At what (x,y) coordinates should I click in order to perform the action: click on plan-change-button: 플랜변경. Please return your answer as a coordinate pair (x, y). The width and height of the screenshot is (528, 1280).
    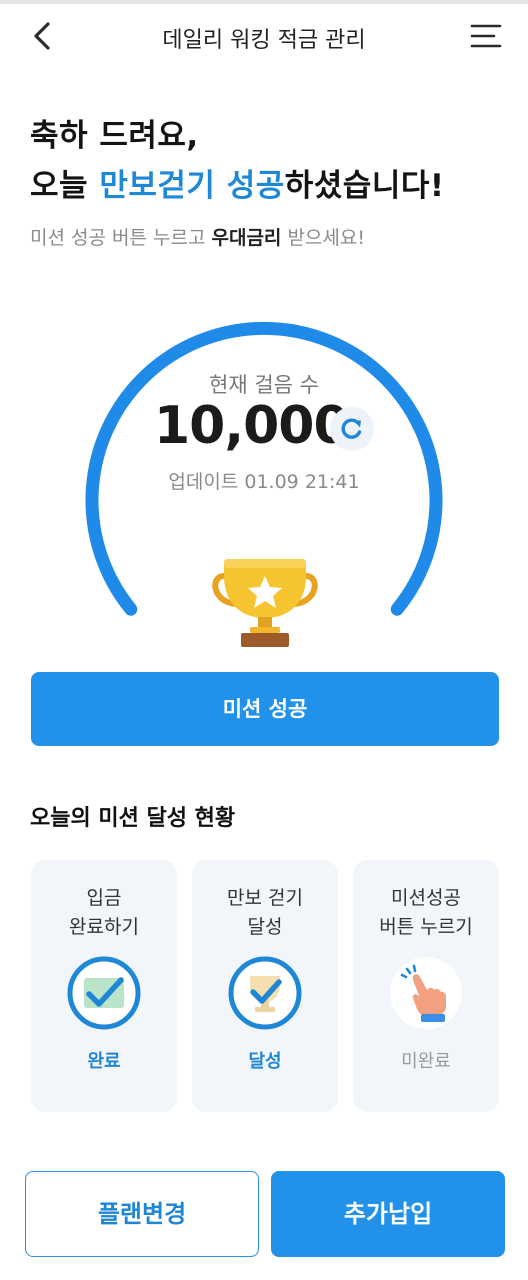
    Looking at the image, I should click on (142, 1214).